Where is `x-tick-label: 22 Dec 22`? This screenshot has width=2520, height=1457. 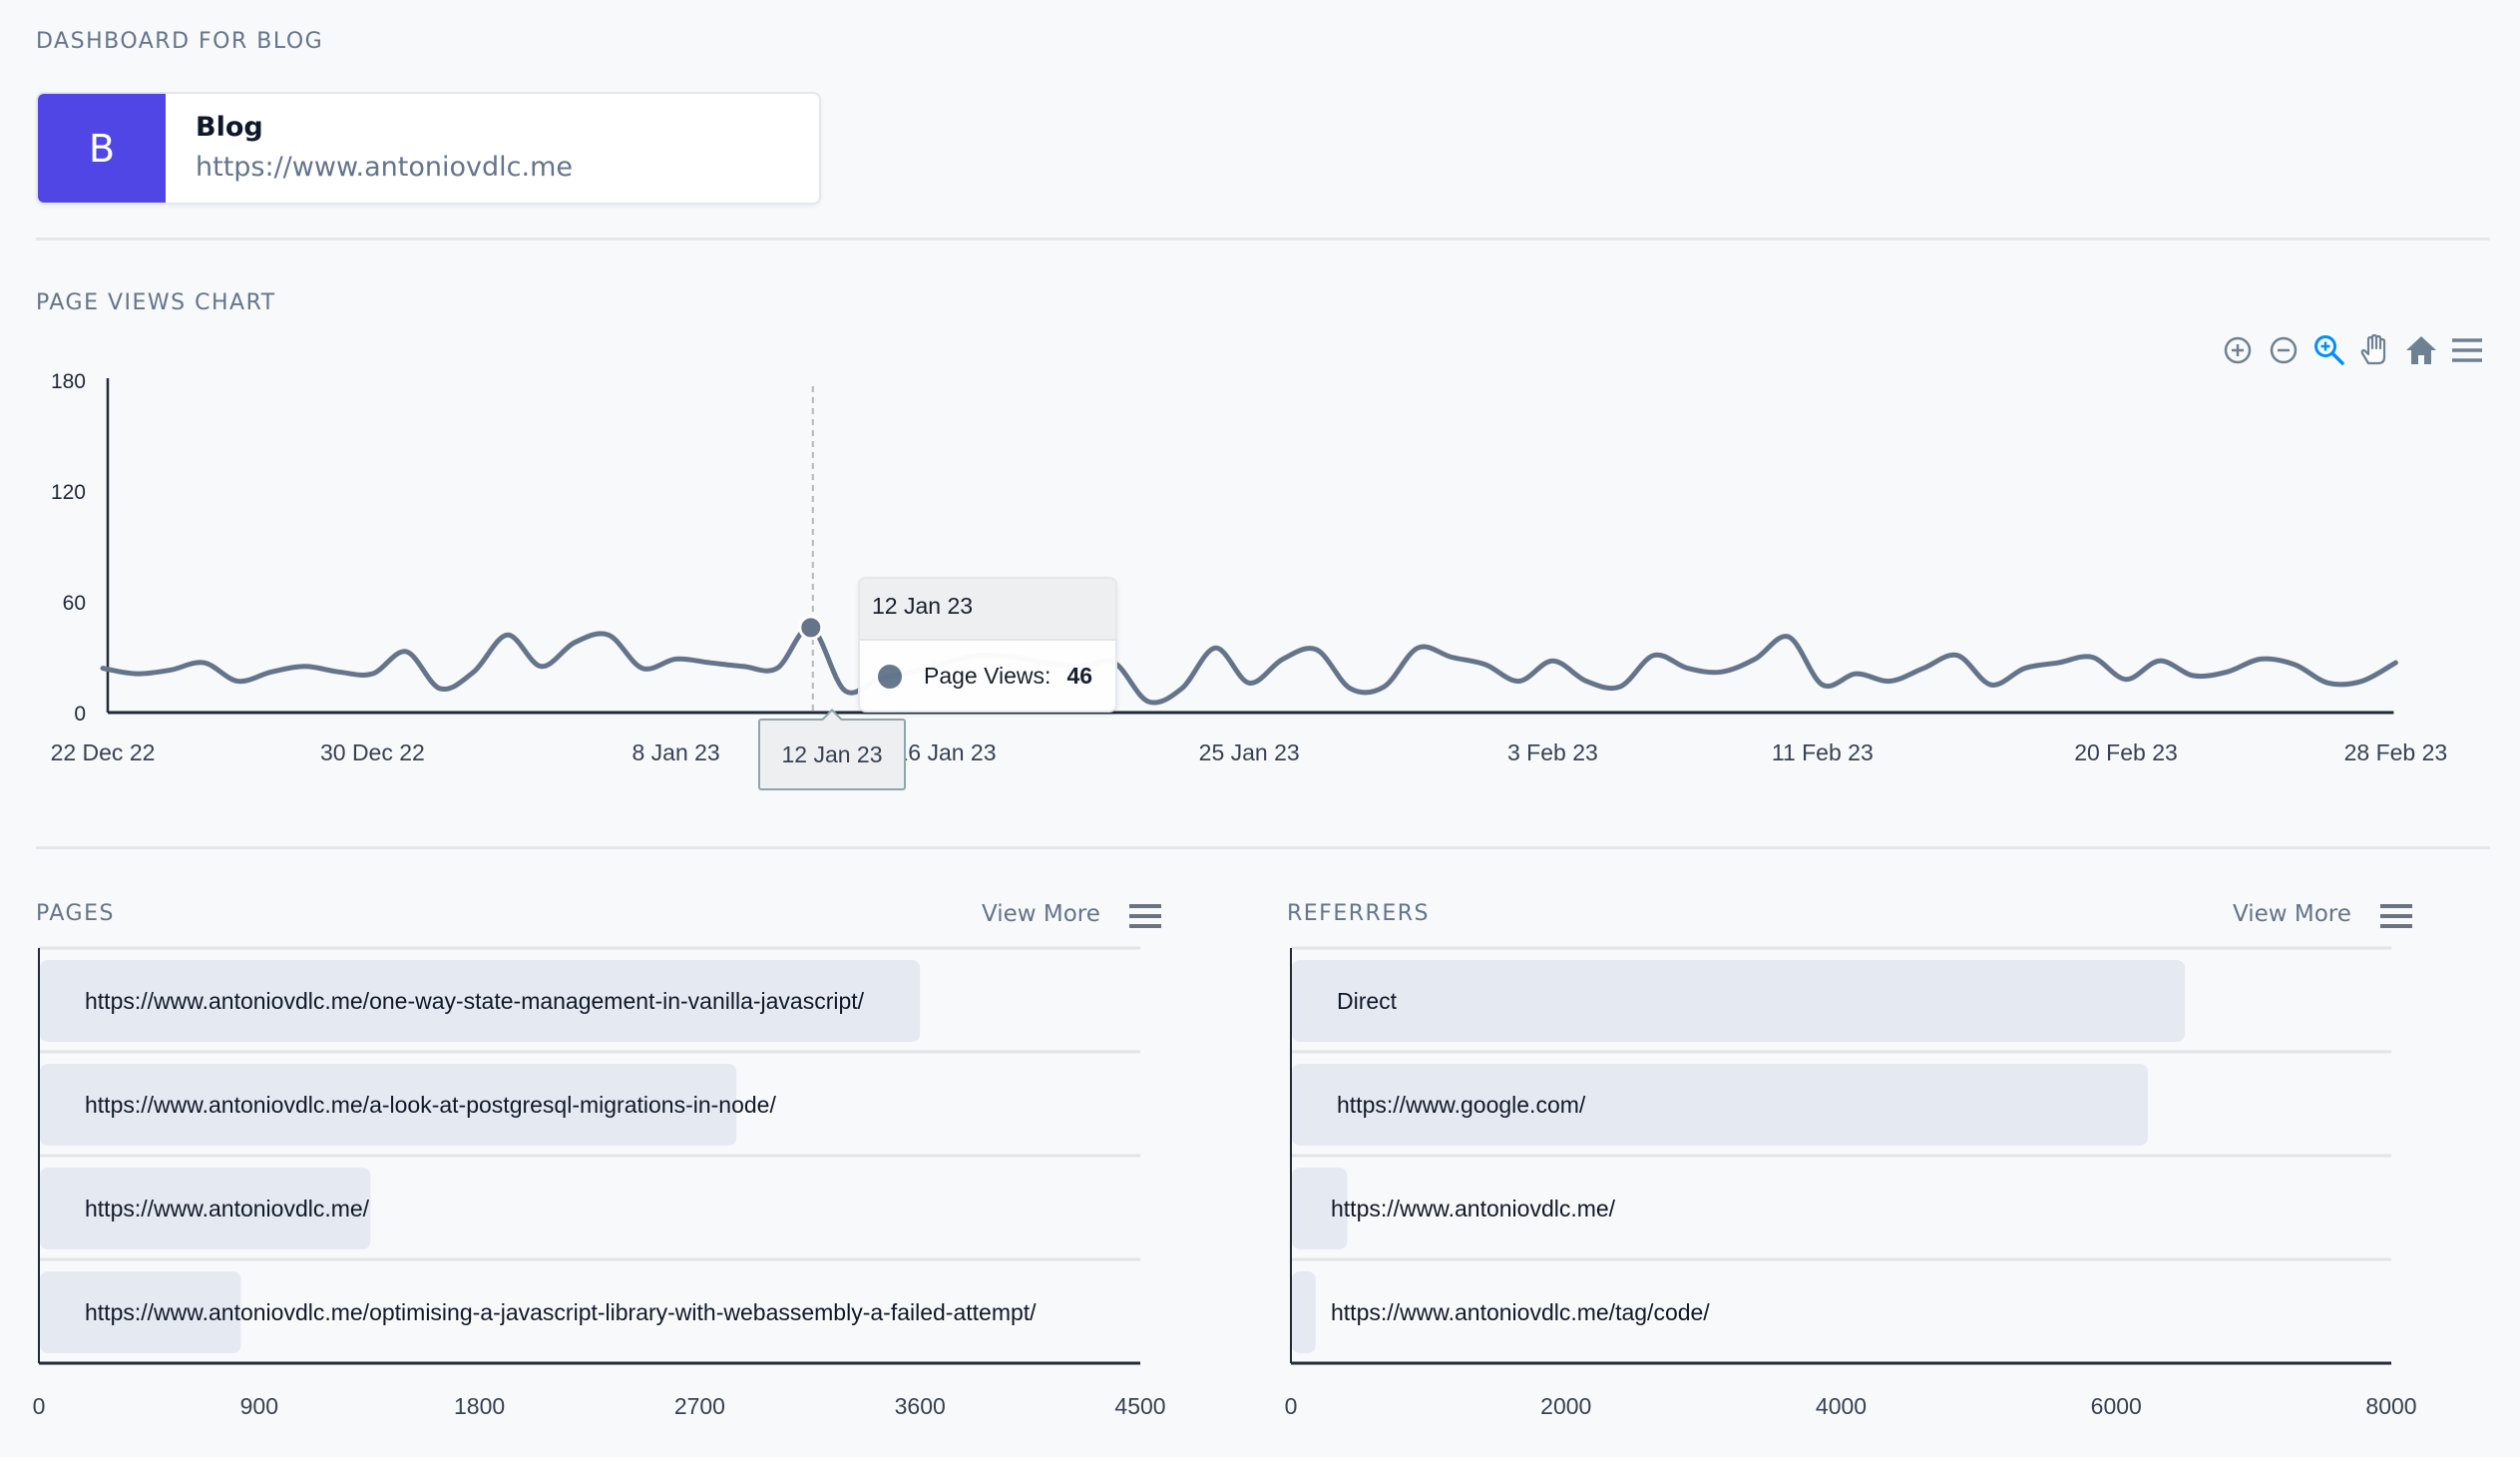 x-tick-label: 22 Dec 22 is located at coordinates (103, 752).